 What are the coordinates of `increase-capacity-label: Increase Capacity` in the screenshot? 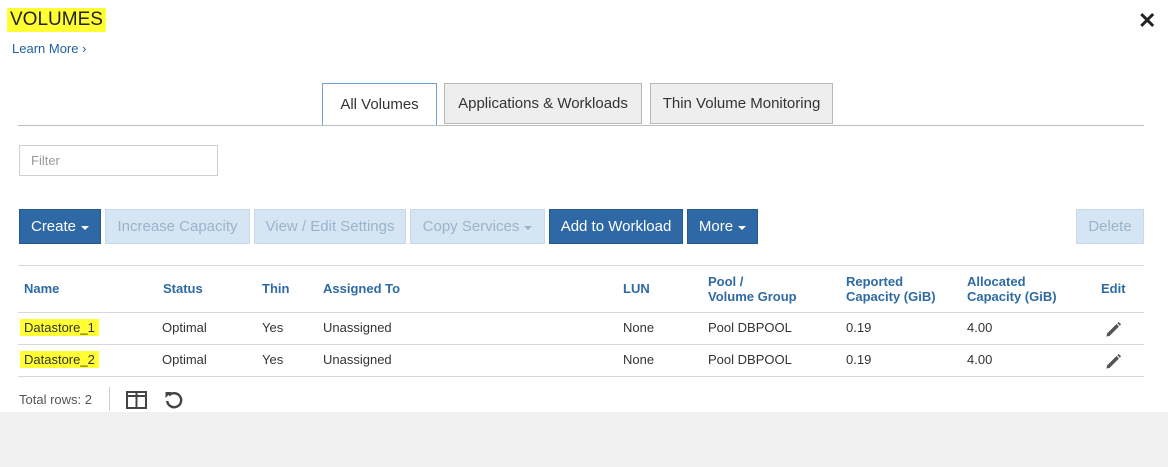 It's located at (177, 226).